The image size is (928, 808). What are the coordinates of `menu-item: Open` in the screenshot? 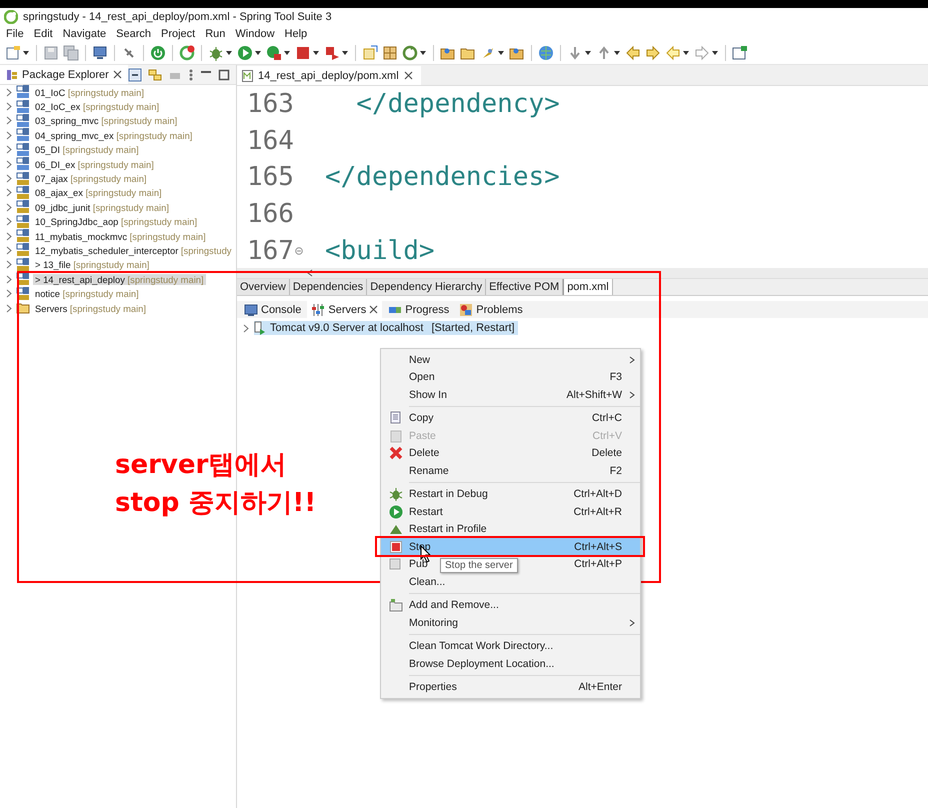 It's located at (422, 377).